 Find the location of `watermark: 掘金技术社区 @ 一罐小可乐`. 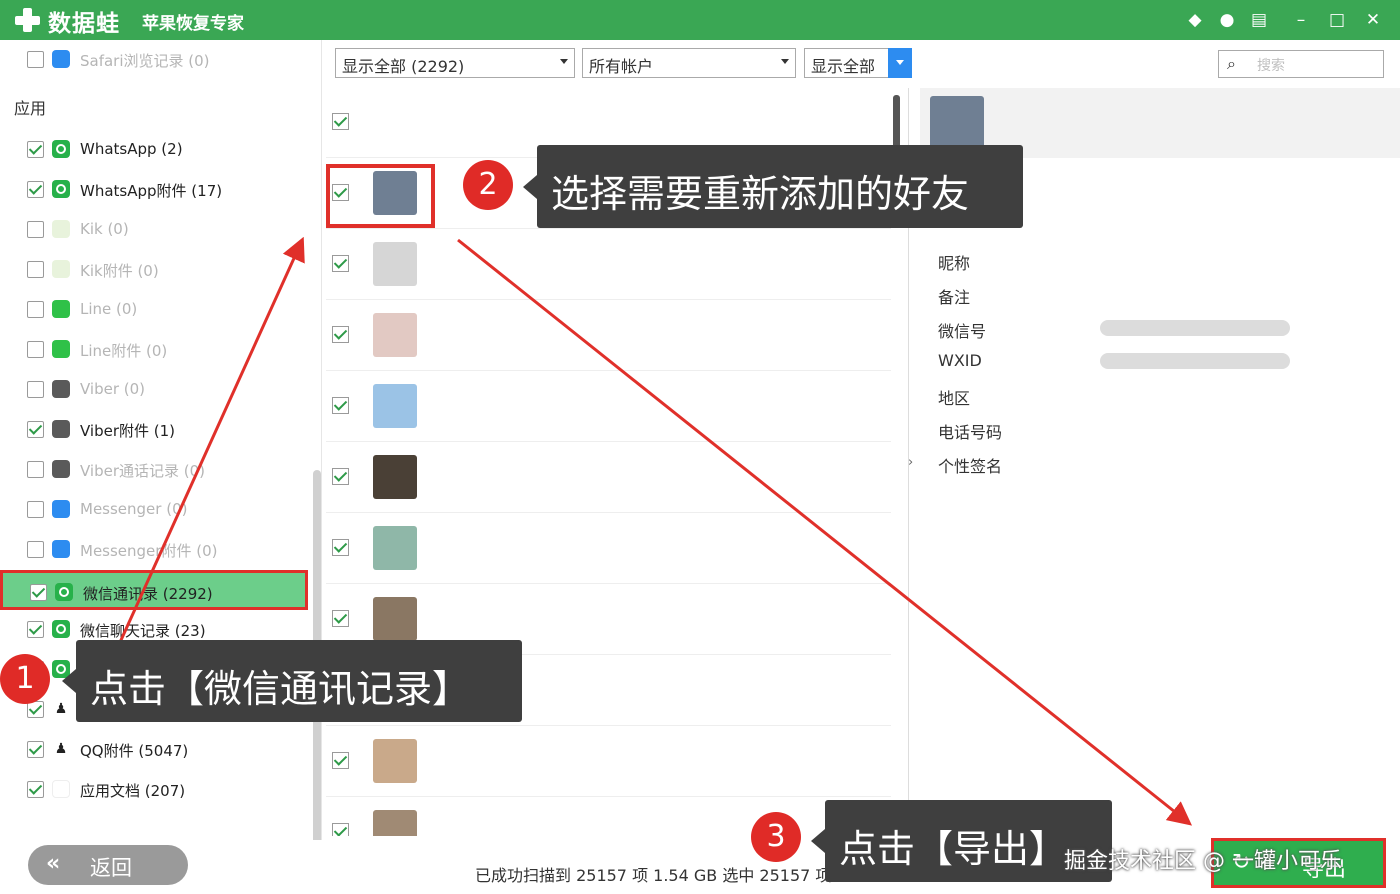

watermark: 掘金技术社区 @ 一罐小可乐 is located at coordinates (1203, 861).